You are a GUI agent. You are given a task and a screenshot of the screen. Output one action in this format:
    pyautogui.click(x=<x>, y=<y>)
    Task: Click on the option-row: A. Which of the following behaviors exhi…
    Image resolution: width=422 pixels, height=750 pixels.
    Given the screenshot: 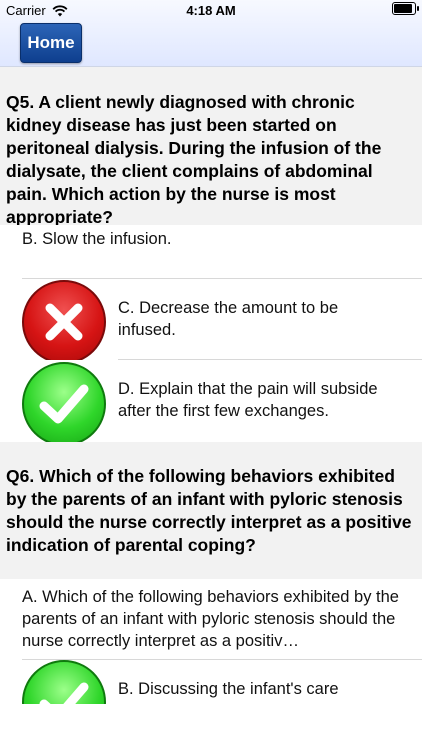 What is the action you would take?
    pyautogui.click(x=211, y=619)
    